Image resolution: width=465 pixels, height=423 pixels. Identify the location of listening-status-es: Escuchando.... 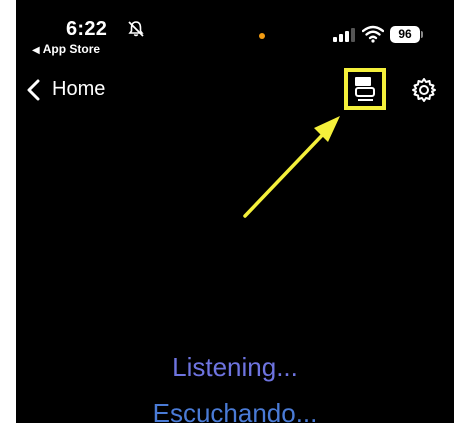
(235, 410).